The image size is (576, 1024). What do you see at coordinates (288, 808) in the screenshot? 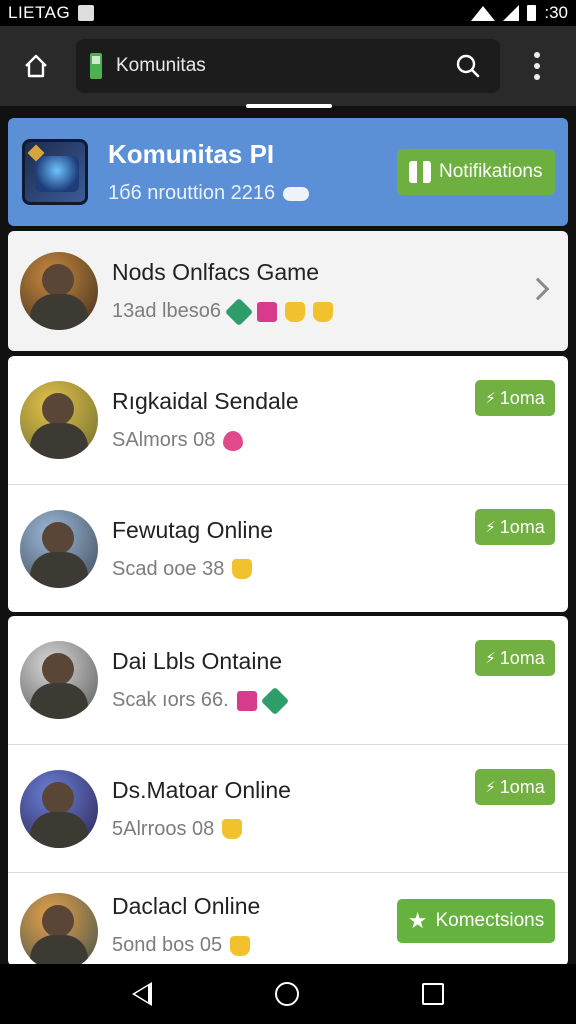
I see `list-item: Ds.Matoar Online 5Alrroos 08 ⚡ 1oma` at bounding box center [288, 808].